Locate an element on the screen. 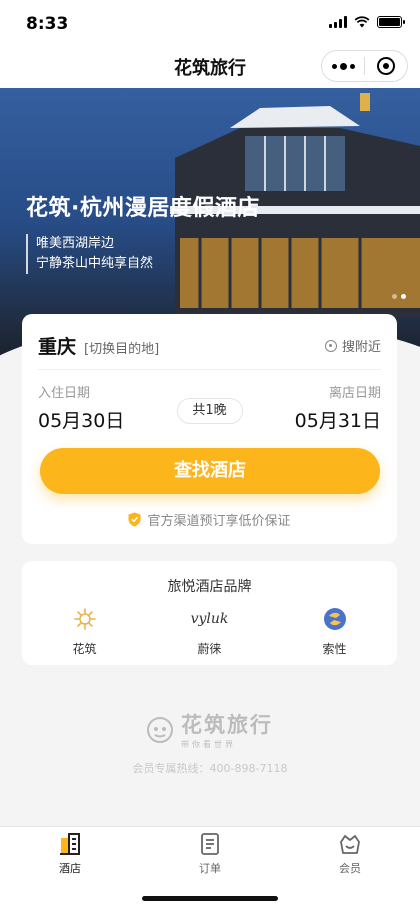  tab-label: 订单 is located at coordinates (210, 868).